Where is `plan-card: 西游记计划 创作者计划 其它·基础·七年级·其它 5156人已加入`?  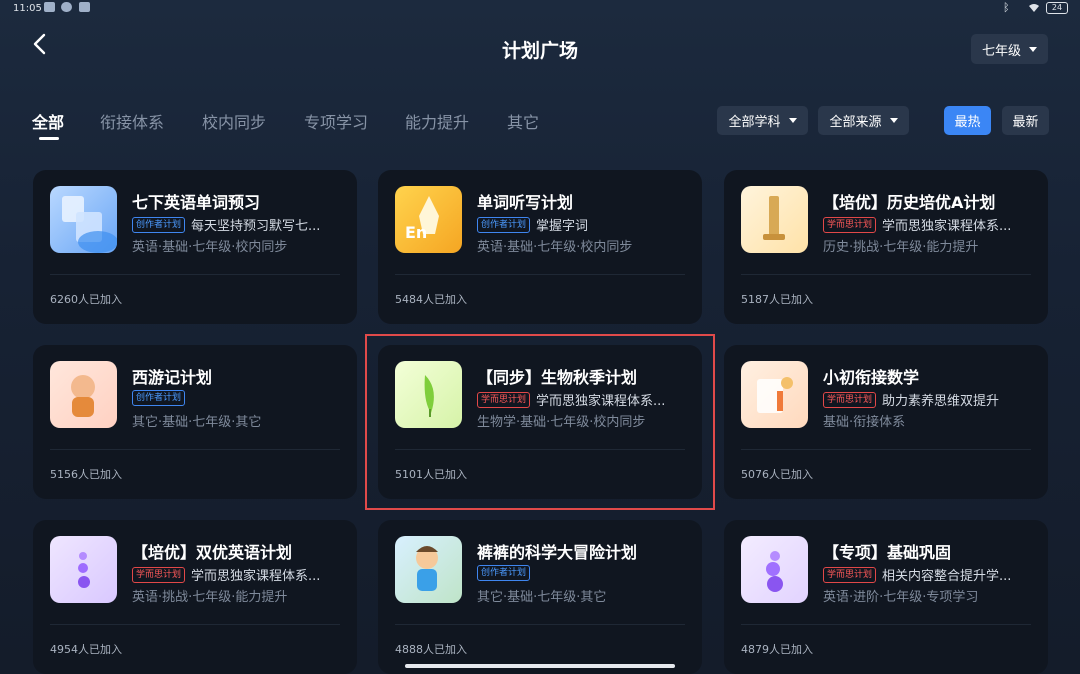 plan-card: 西游记计划 创作者计划 其它·基础·七年级·其它 5156人已加入 is located at coordinates (195, 422).